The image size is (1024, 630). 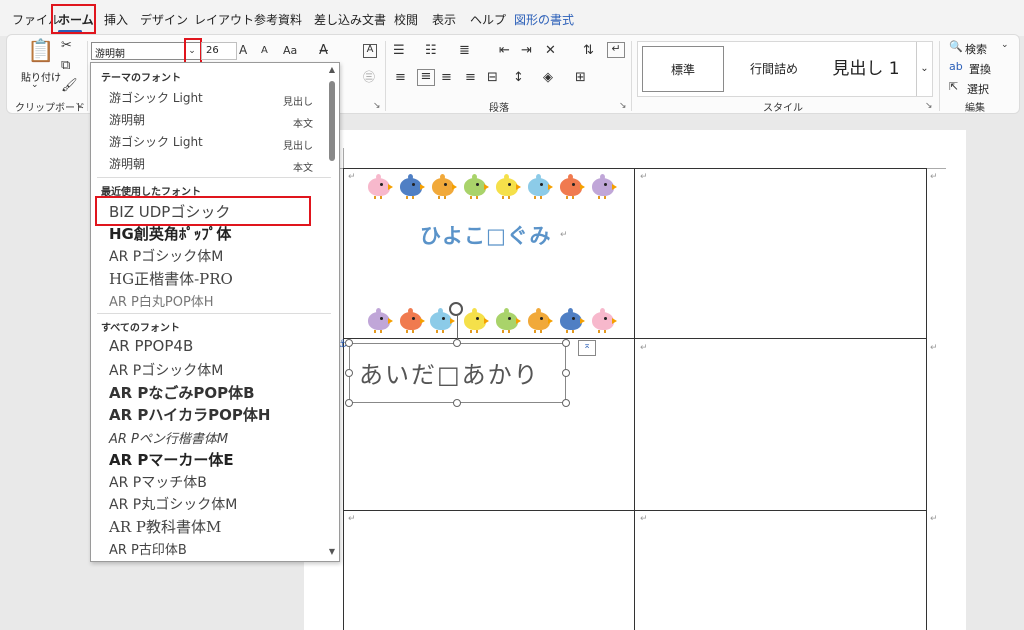 What do you see at coordinates (488, 19) in the screenshot?
I see `tab-help: ヘルプ` at bounding box center [488, 19].